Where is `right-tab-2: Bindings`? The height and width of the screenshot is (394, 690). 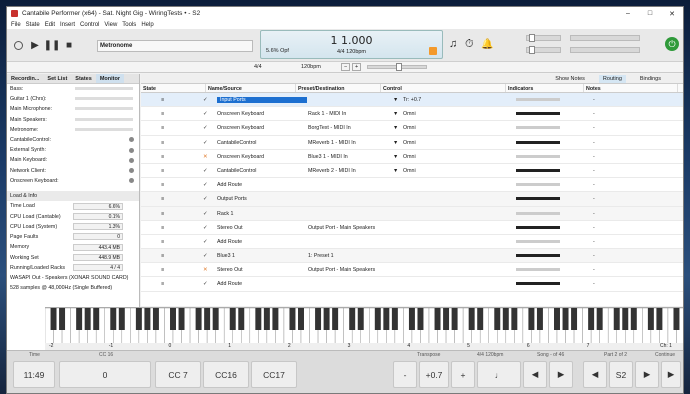
right-tab-2: Bindings is located at coordinates (650, 79).